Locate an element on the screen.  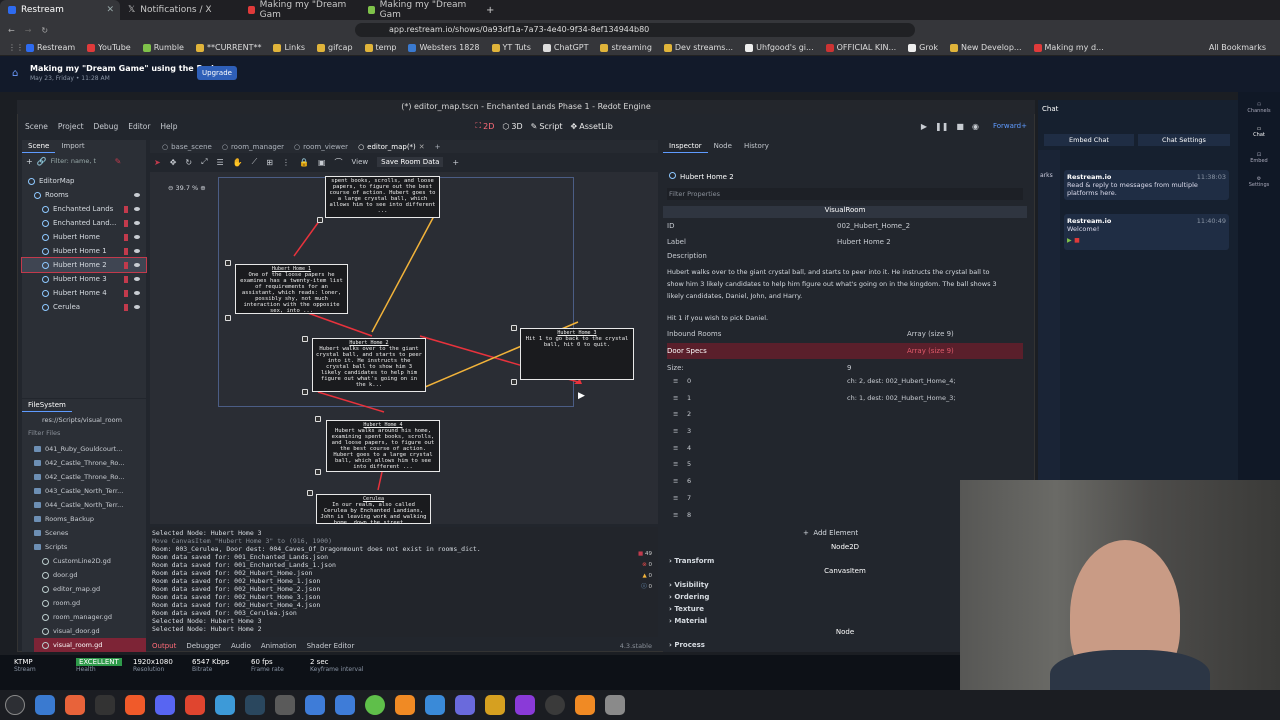
embed-chat-button: Embed Chat is located at coordinates (1089, 140).